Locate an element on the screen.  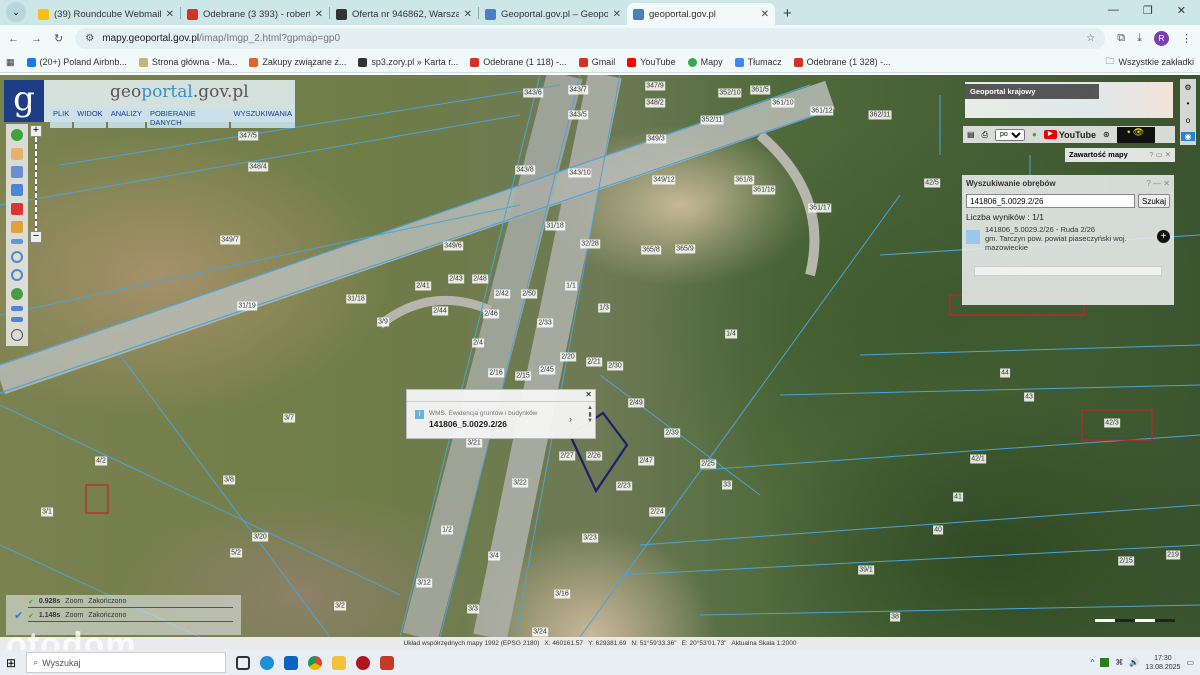
contrast-toggle: • 👁 is located at coordinates (1135, 134).